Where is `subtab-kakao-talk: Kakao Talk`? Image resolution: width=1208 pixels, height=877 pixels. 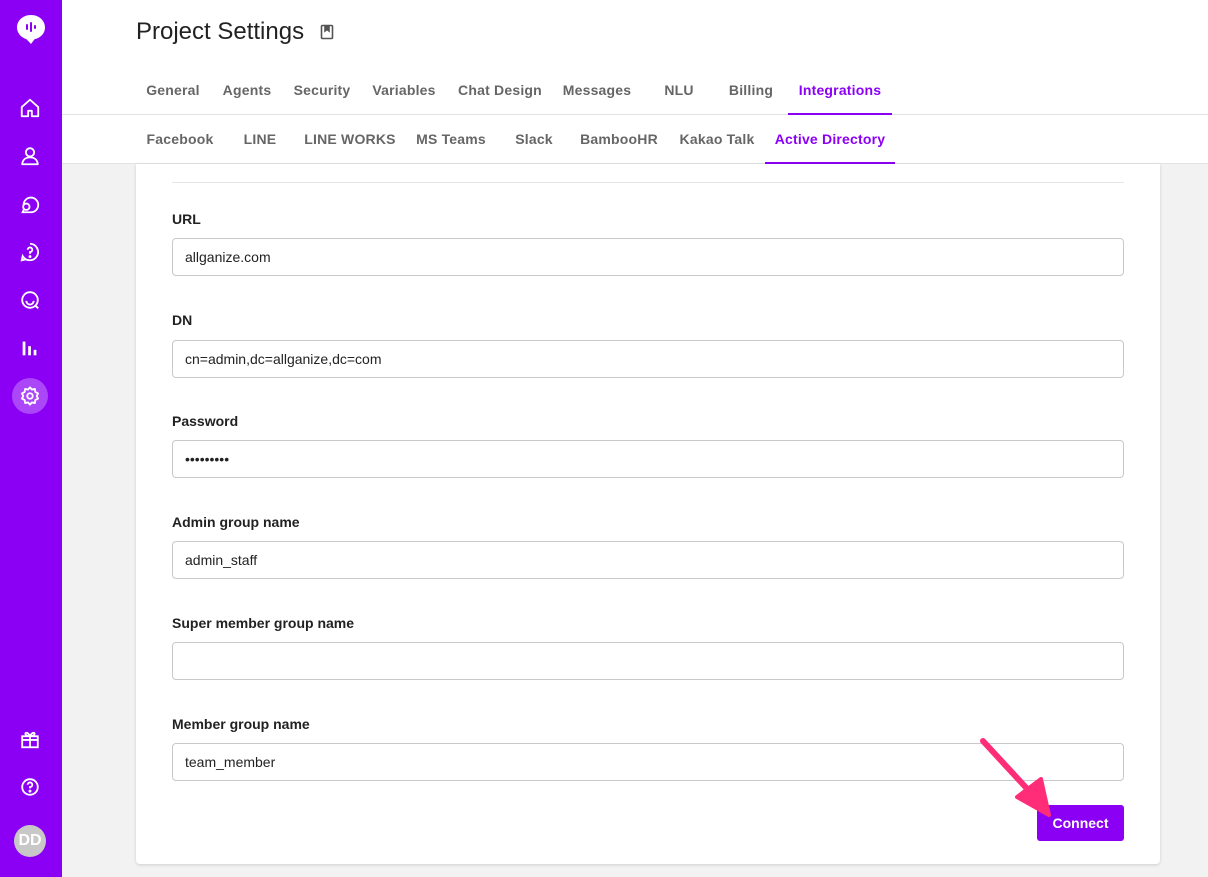
subtab-kakao-talk: Kakao Talk is located at coordinates (717, 139).